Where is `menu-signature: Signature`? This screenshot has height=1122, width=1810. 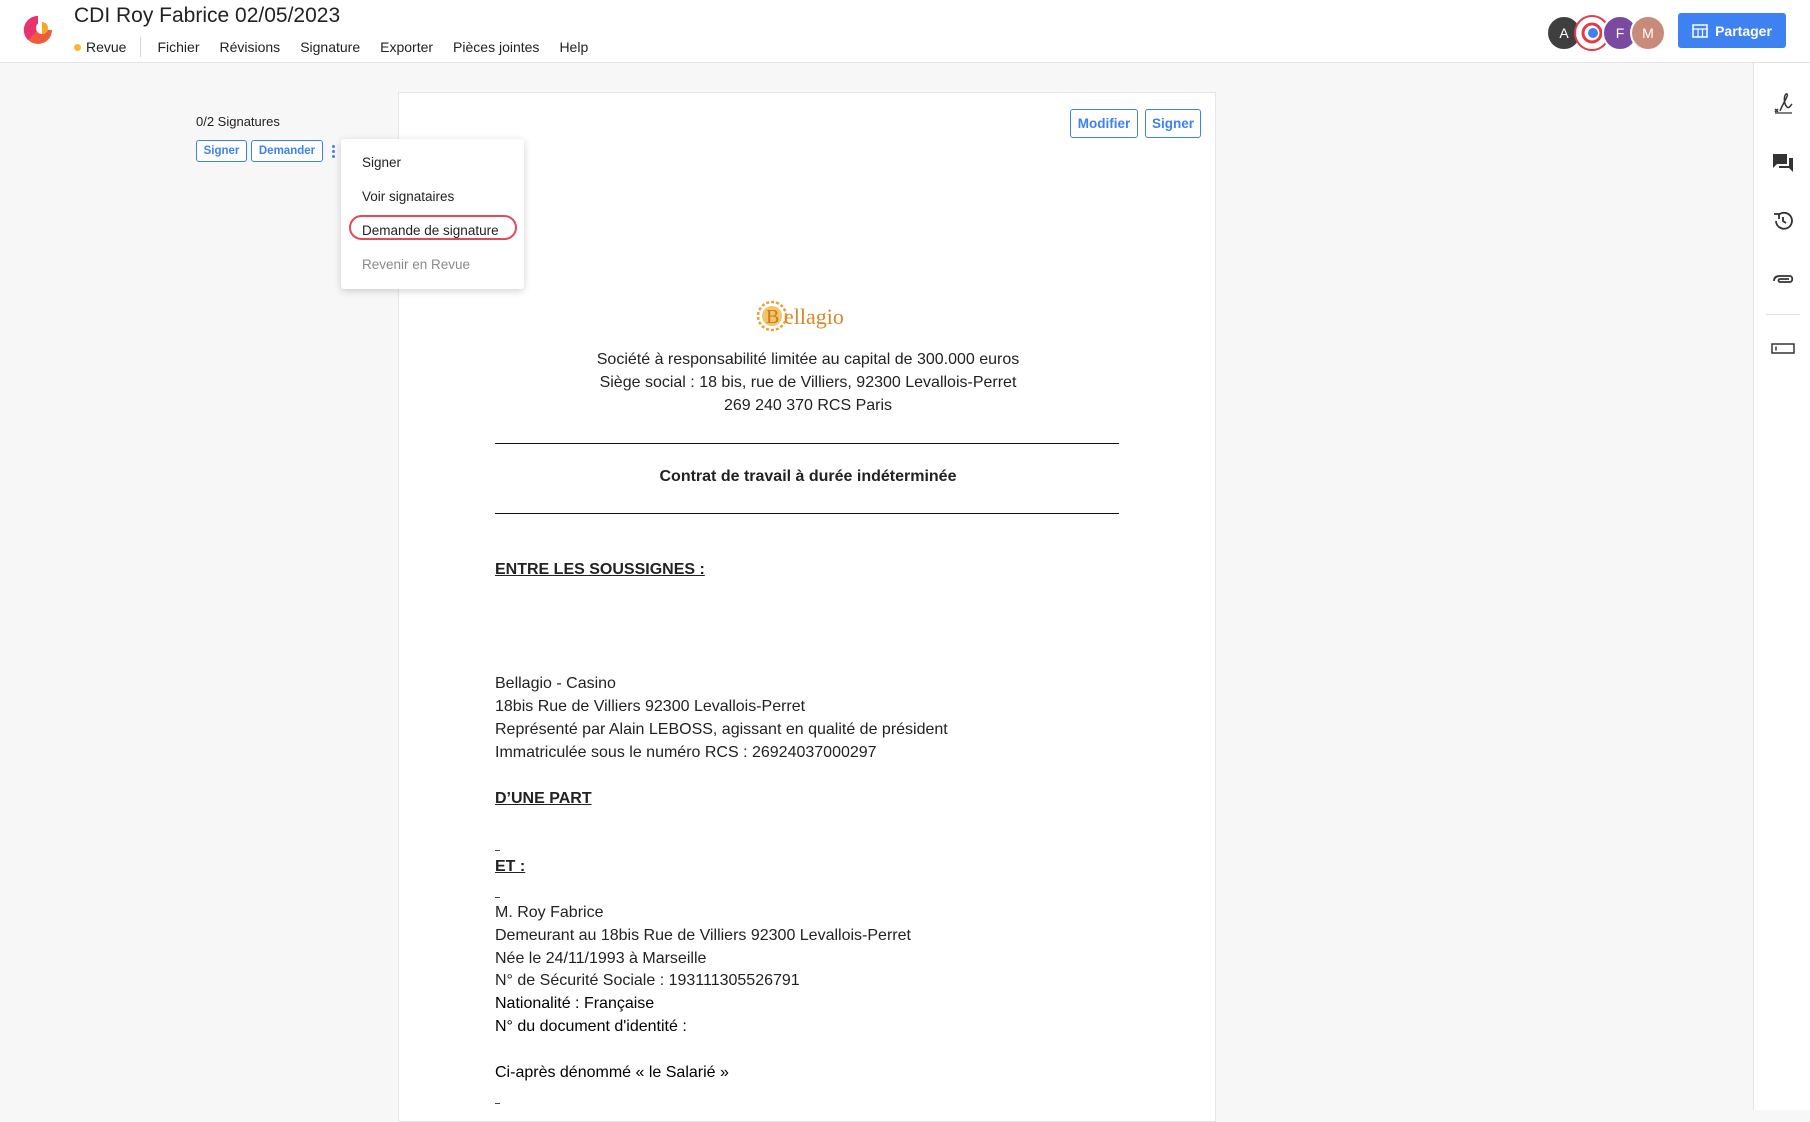
menu-signature: Signature is located at coordinates (330, 47).